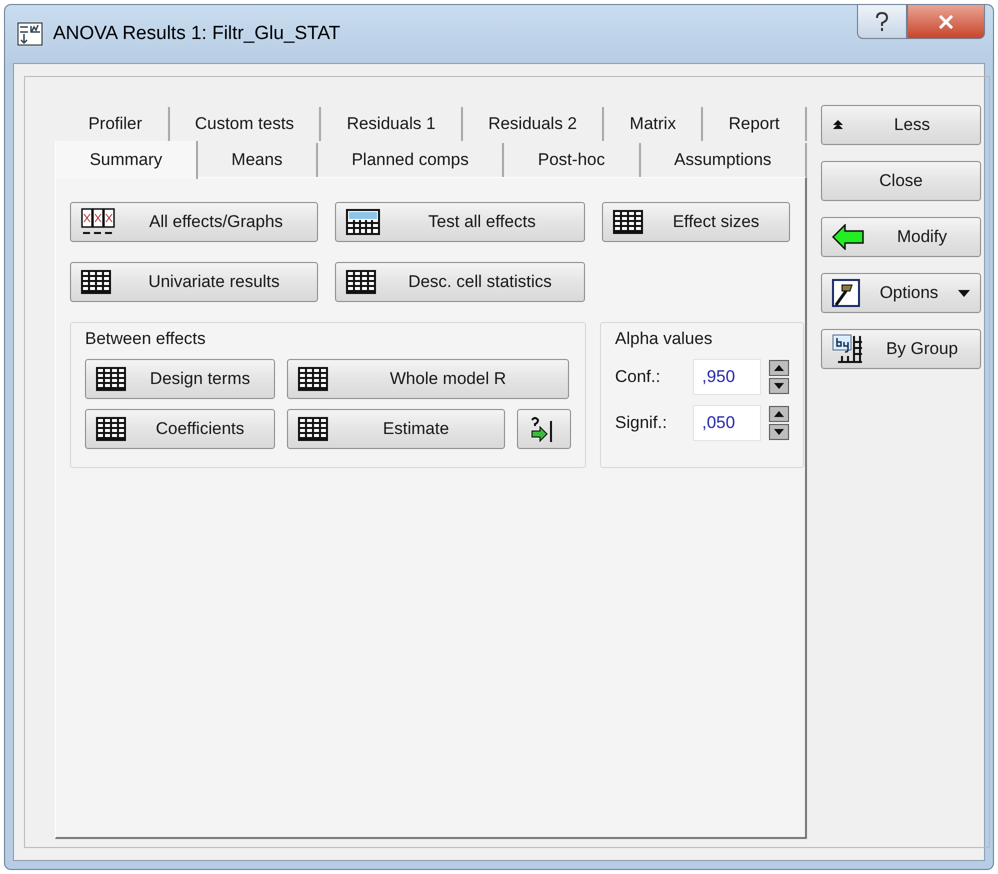 The image size is (998, 874). What do you see at coordinates (664, 339) in the screenshot?
I see `group-title: Alpha values` at bounding box center [664, 339].